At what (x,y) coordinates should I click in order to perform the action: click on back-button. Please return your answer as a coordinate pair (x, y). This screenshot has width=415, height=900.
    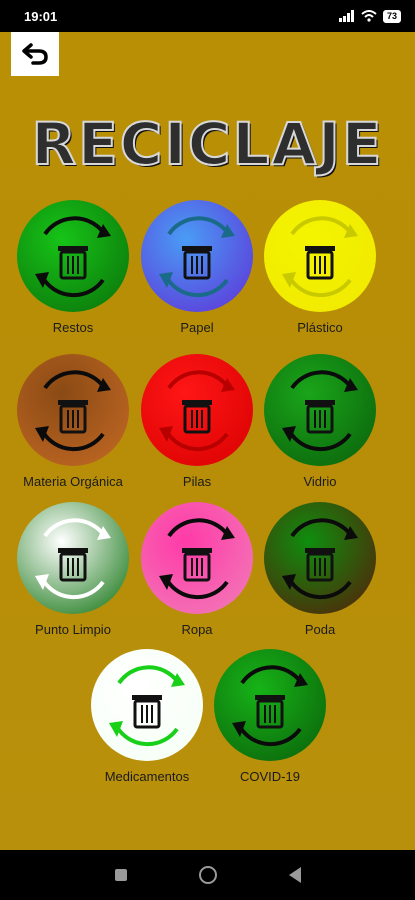
    Looking at the image, I should click on (35, 54).